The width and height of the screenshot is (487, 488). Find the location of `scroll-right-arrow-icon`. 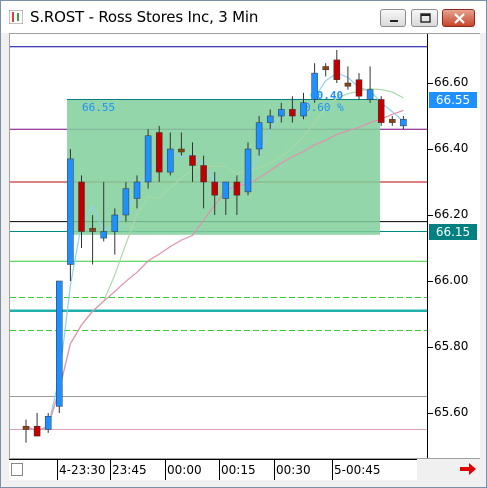

scroll-right-arrow-icon is located at coordinates (468, 469).